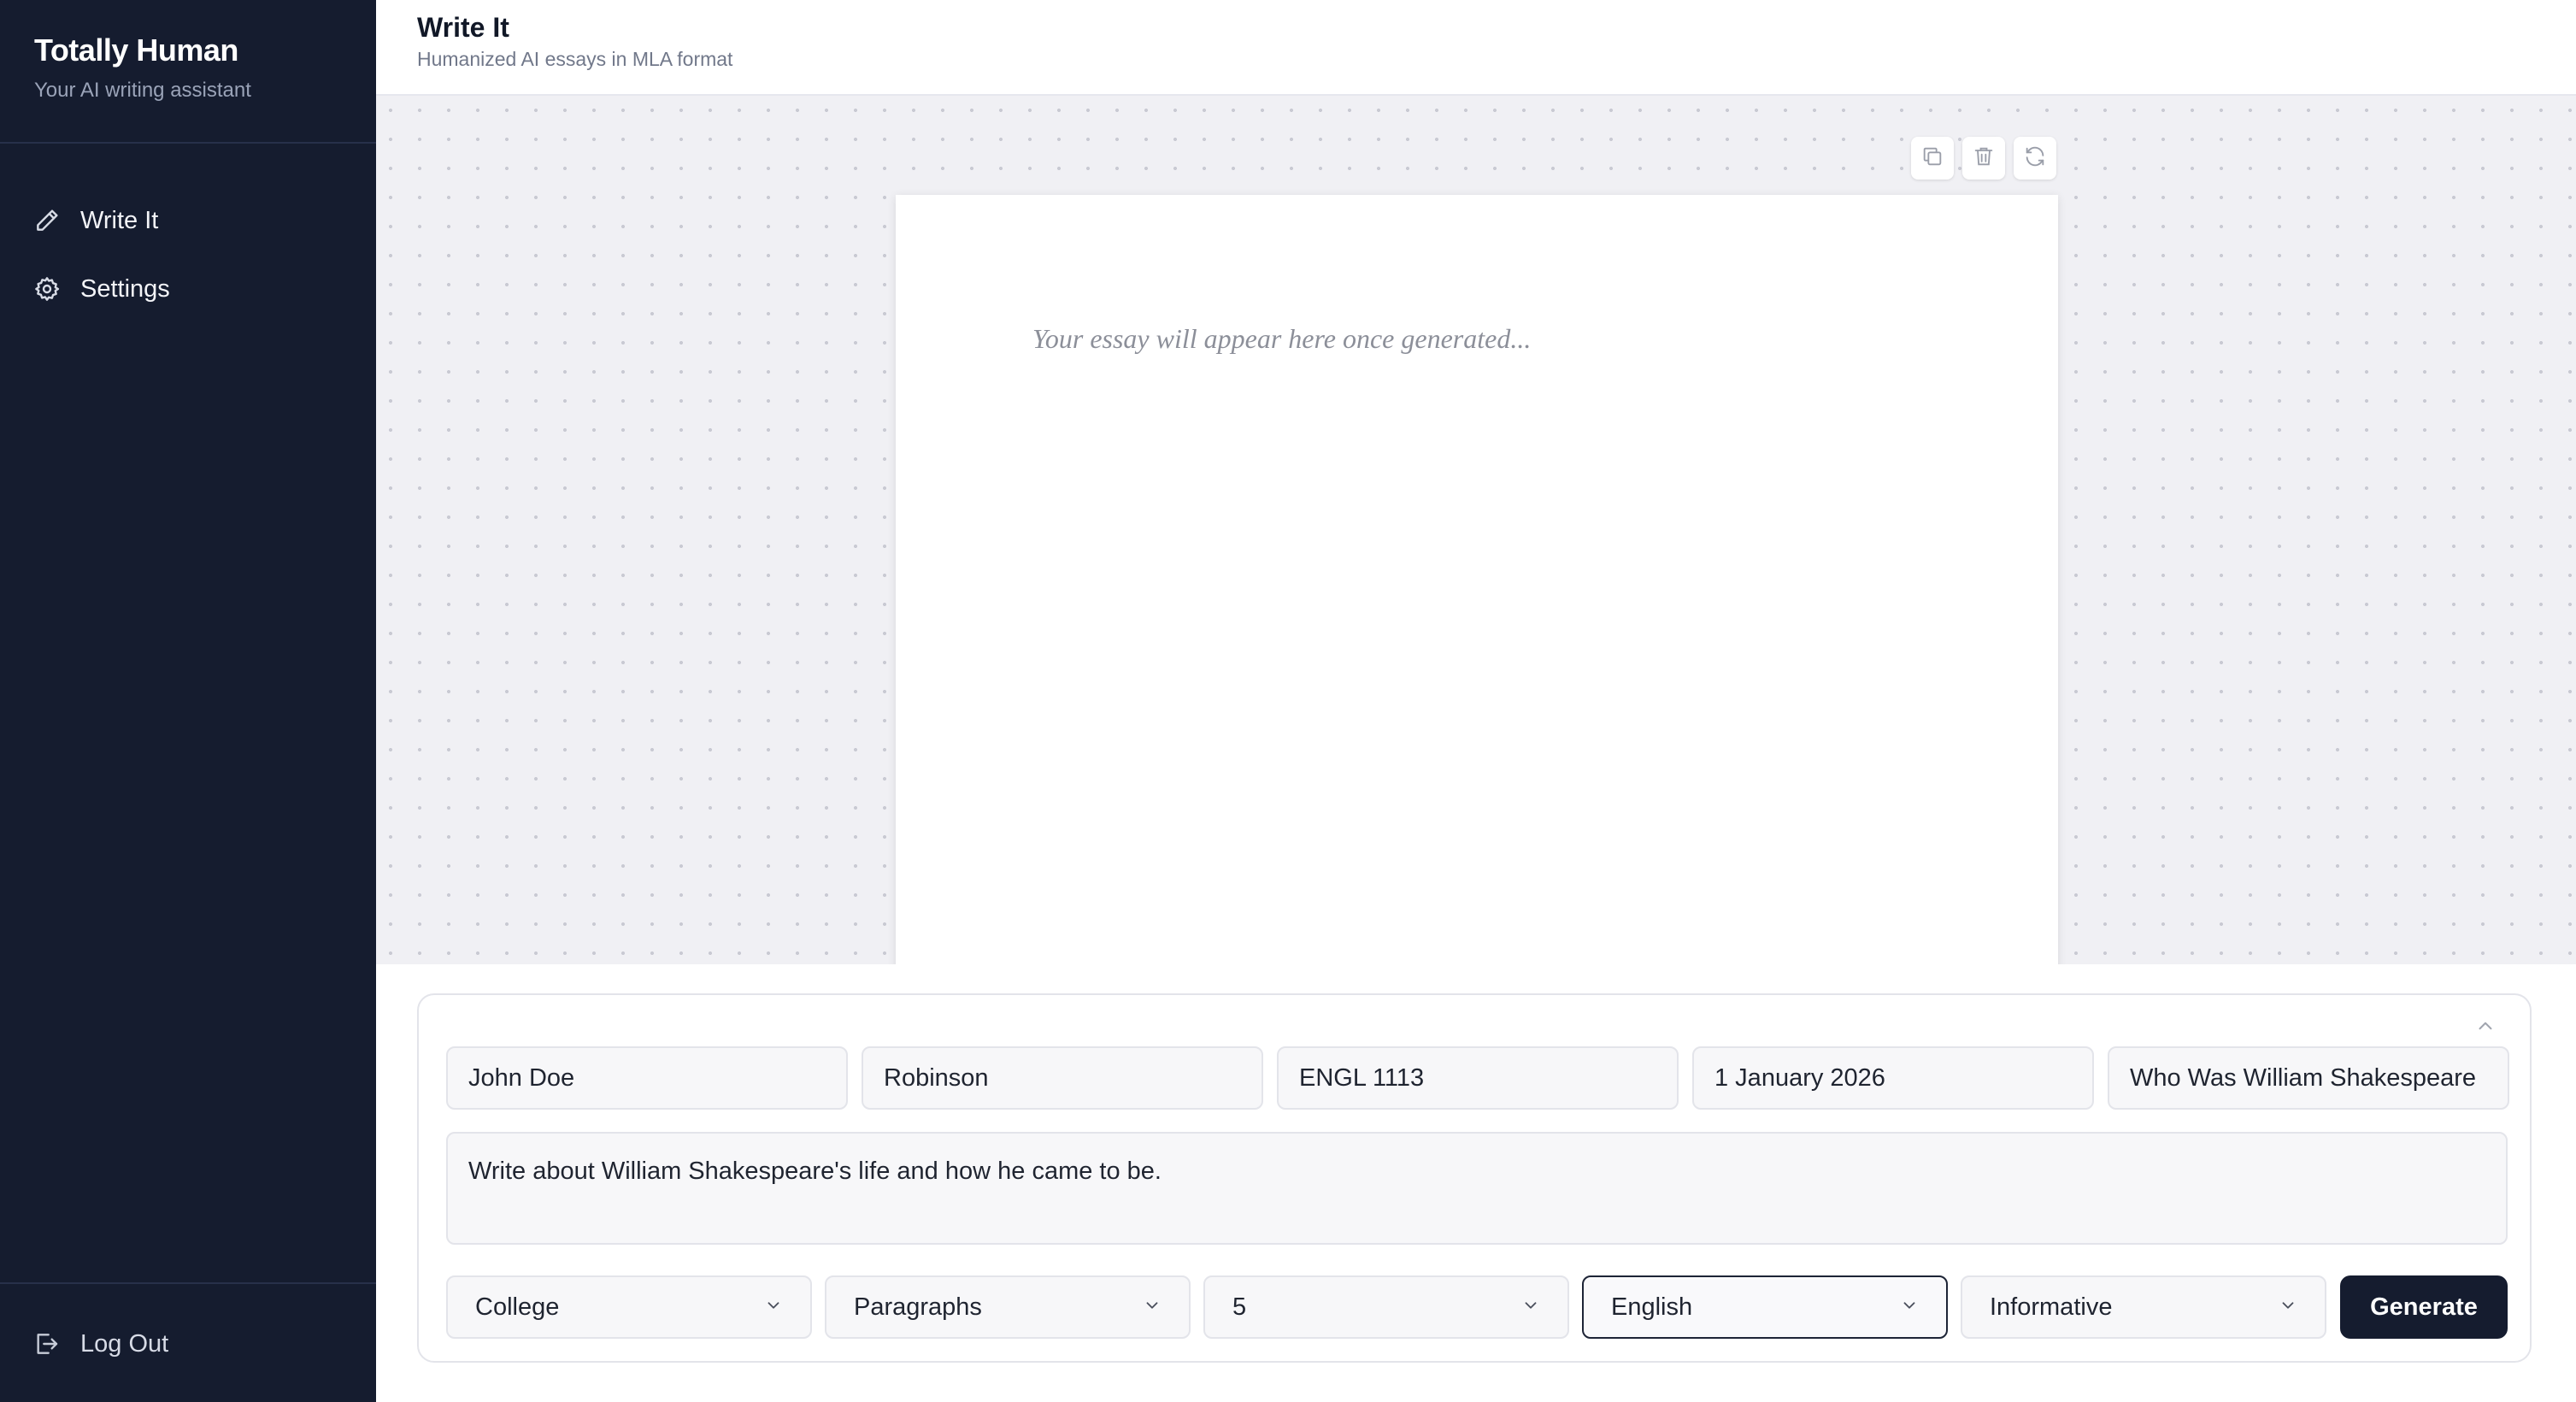 This screenshot has height=1402, width=2576. What do you see at coordinates (136, 50) in the screenshot?
I see `app-title: Totally Human` at bounding box center [136, 50].